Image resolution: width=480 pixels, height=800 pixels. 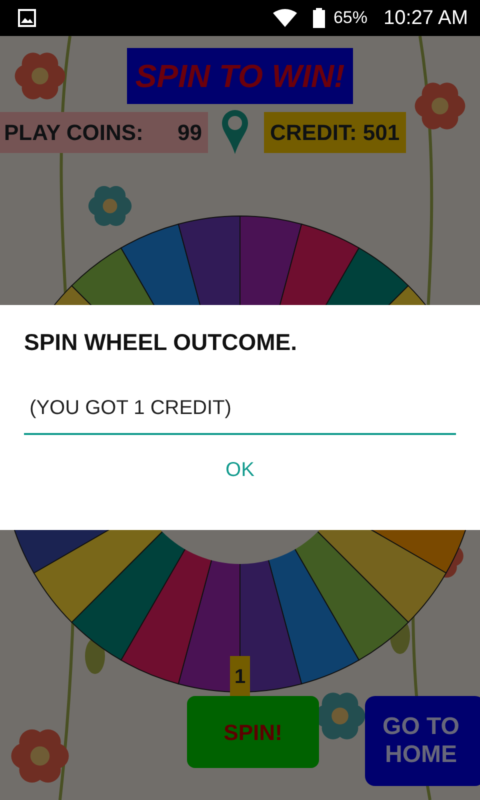 I want to click on spin-button: SPIN!, so click(x=253, y=732).